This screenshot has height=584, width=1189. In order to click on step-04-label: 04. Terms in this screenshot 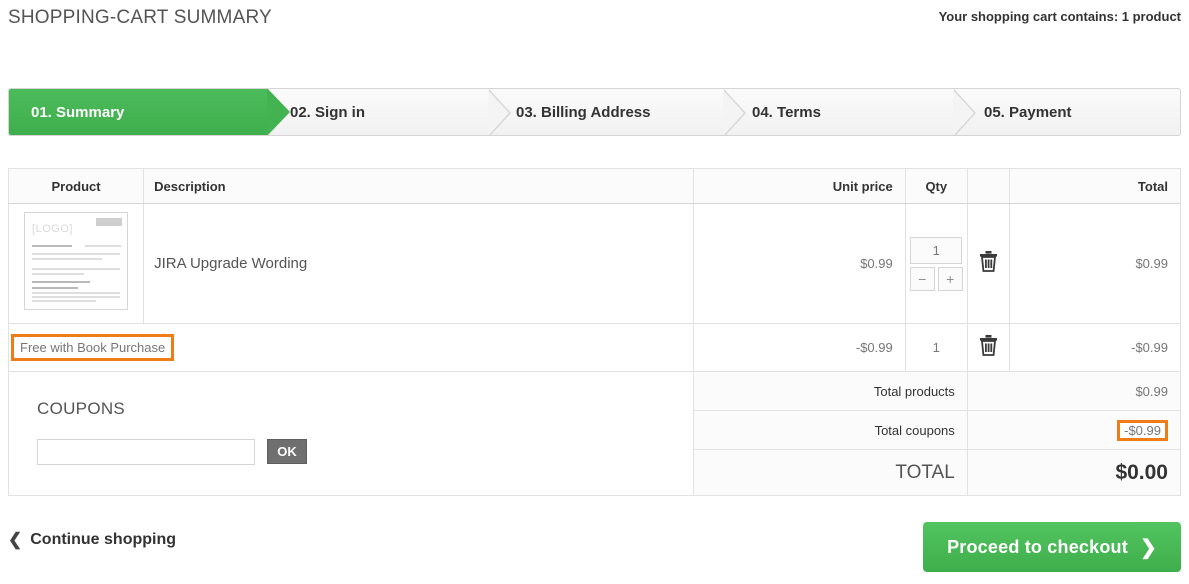, I will do `click(786, 112)`.